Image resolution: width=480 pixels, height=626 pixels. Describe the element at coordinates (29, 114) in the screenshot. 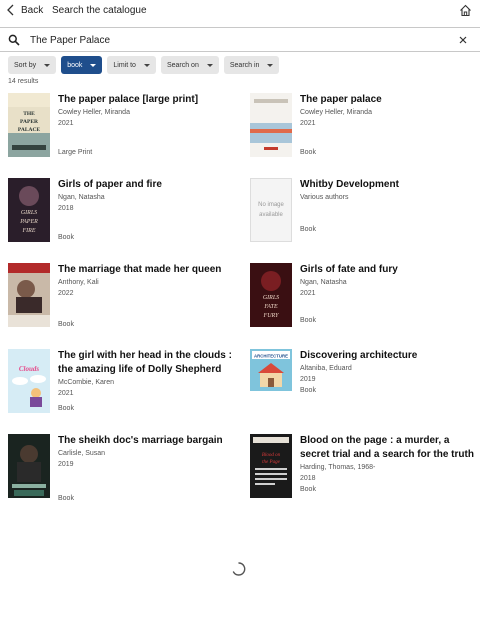

I see `svg-text: THE` at that location.